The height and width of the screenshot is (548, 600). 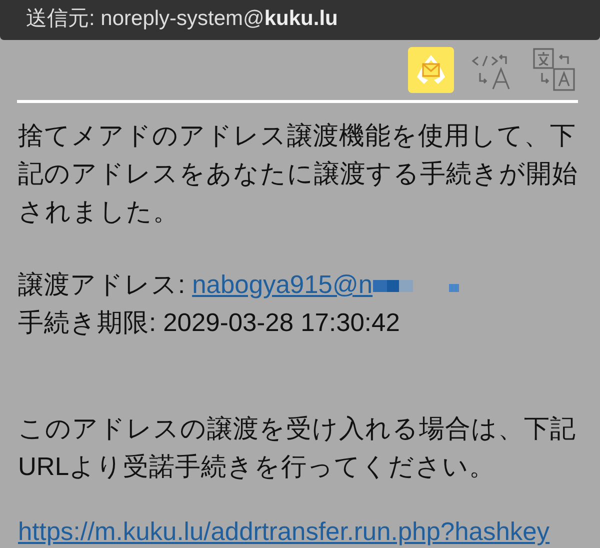 What do you see at coordinates (555, 70) in the screenshot?
I see `translate-icon` at bounding box center [555, 70].